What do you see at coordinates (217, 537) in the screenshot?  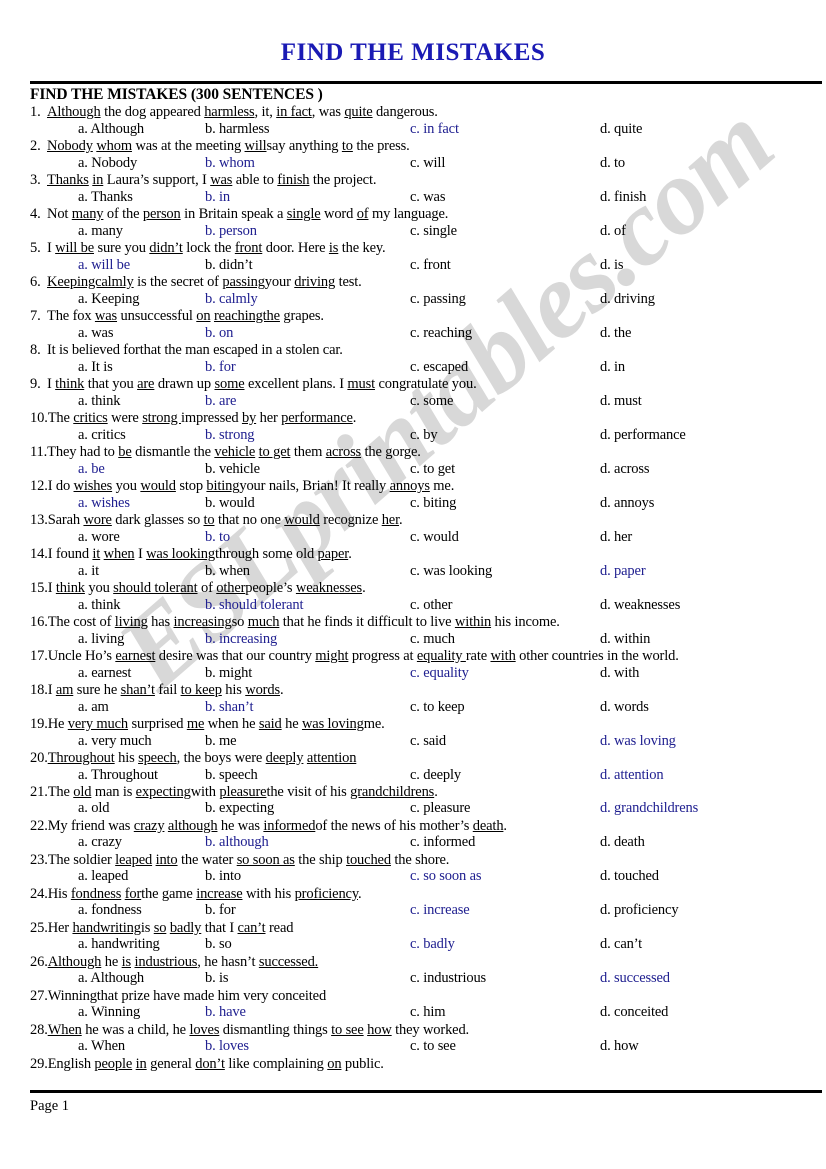 I see `answer-option-b: b. to` at bounding box center [217, 537].